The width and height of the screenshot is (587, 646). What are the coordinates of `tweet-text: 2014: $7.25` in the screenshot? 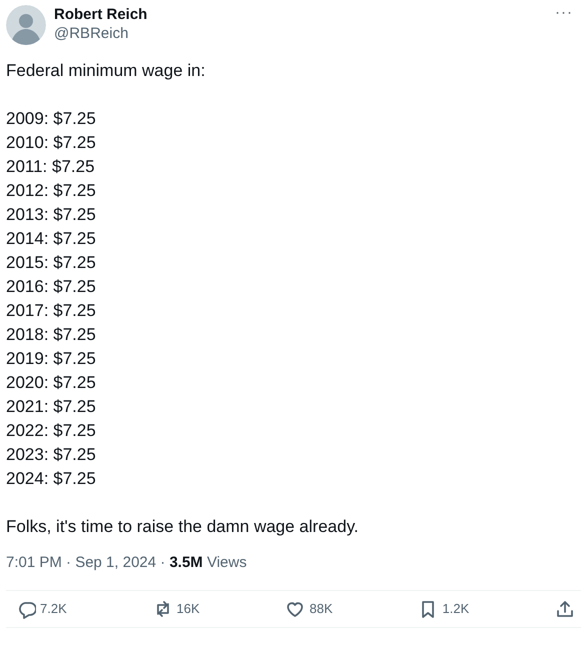 It's located at (51, 239).